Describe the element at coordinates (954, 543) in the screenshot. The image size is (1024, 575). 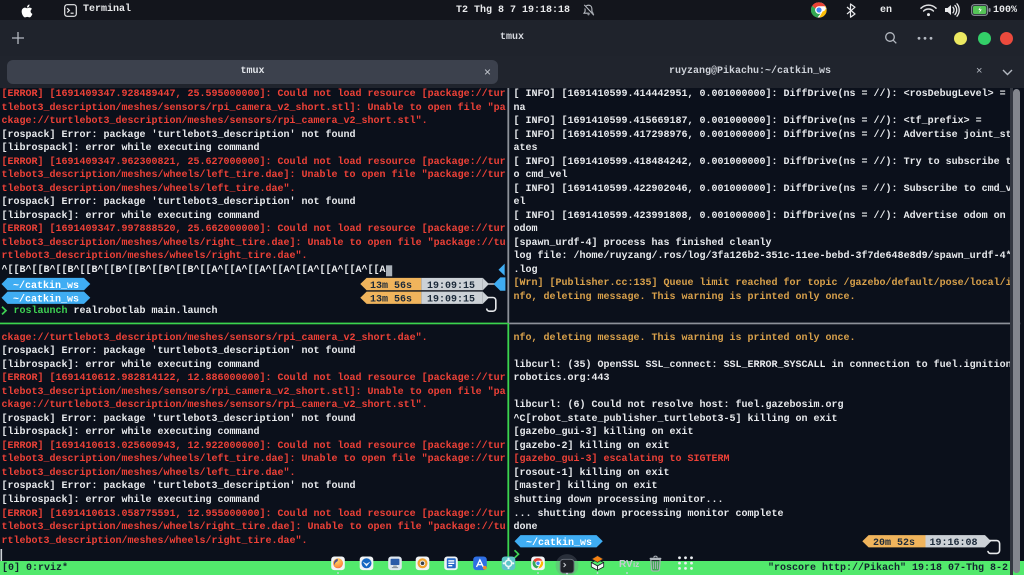
I see `svg-text: 19:16:08` at that location.